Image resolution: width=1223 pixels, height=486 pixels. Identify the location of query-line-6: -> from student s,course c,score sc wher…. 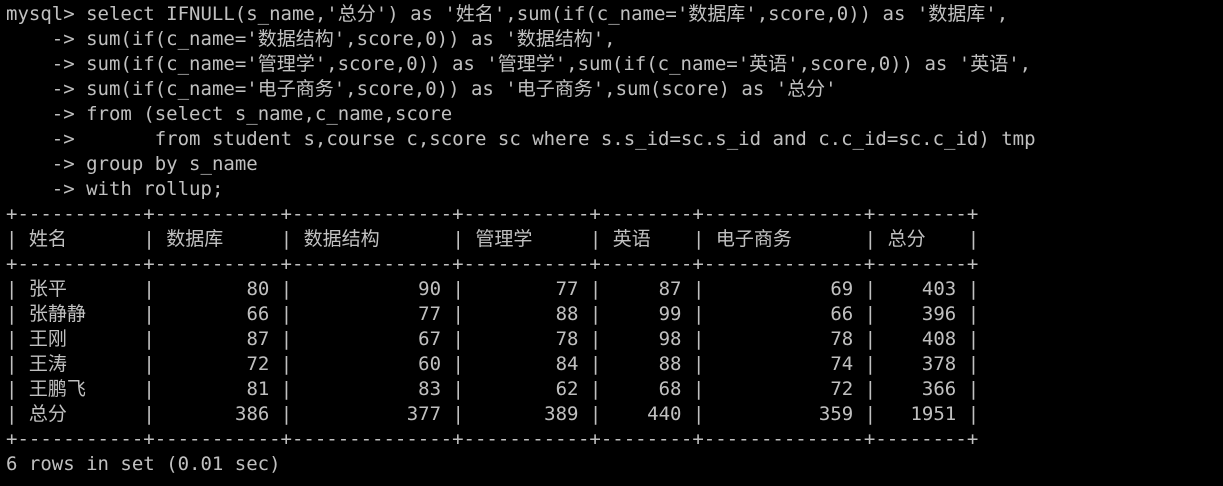
(614, 139).